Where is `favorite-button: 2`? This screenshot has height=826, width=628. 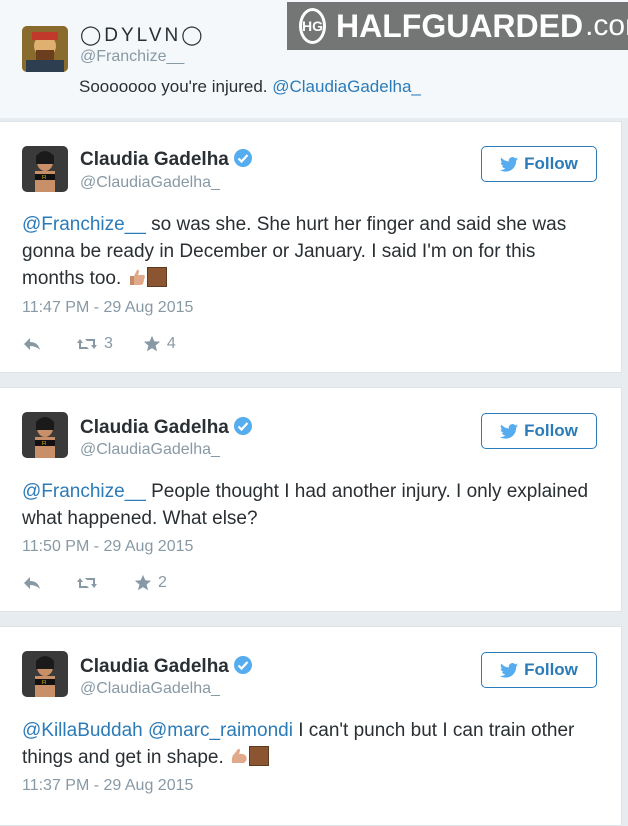 favorite-button: 2 is located at coordinates (150, 583).